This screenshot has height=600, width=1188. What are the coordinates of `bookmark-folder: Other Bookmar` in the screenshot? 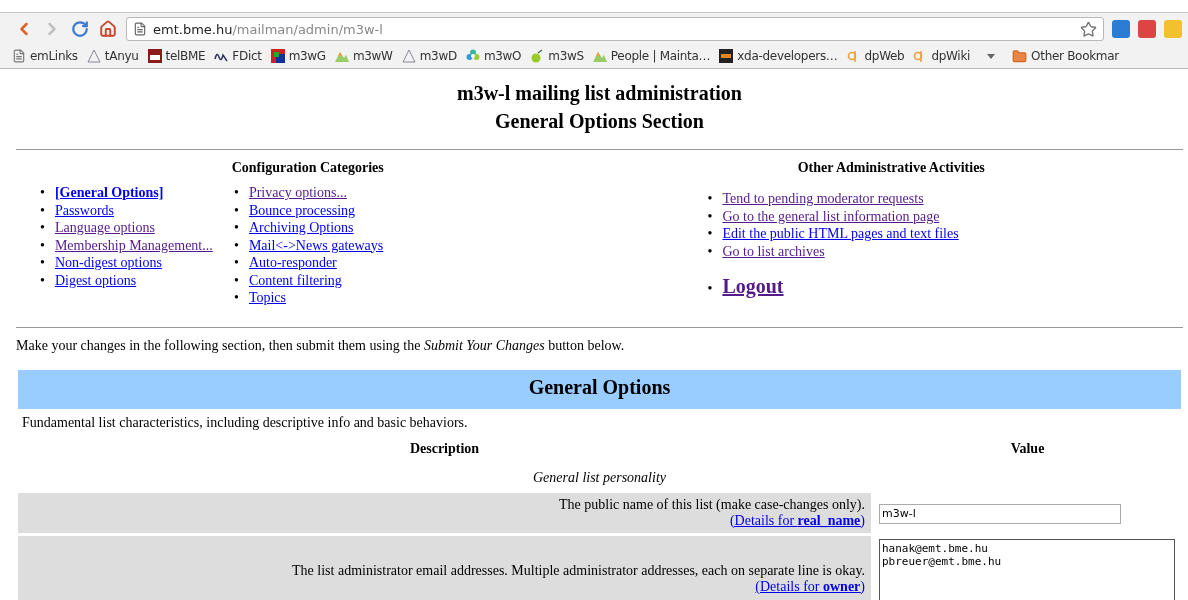 It's located at (1075, 56).